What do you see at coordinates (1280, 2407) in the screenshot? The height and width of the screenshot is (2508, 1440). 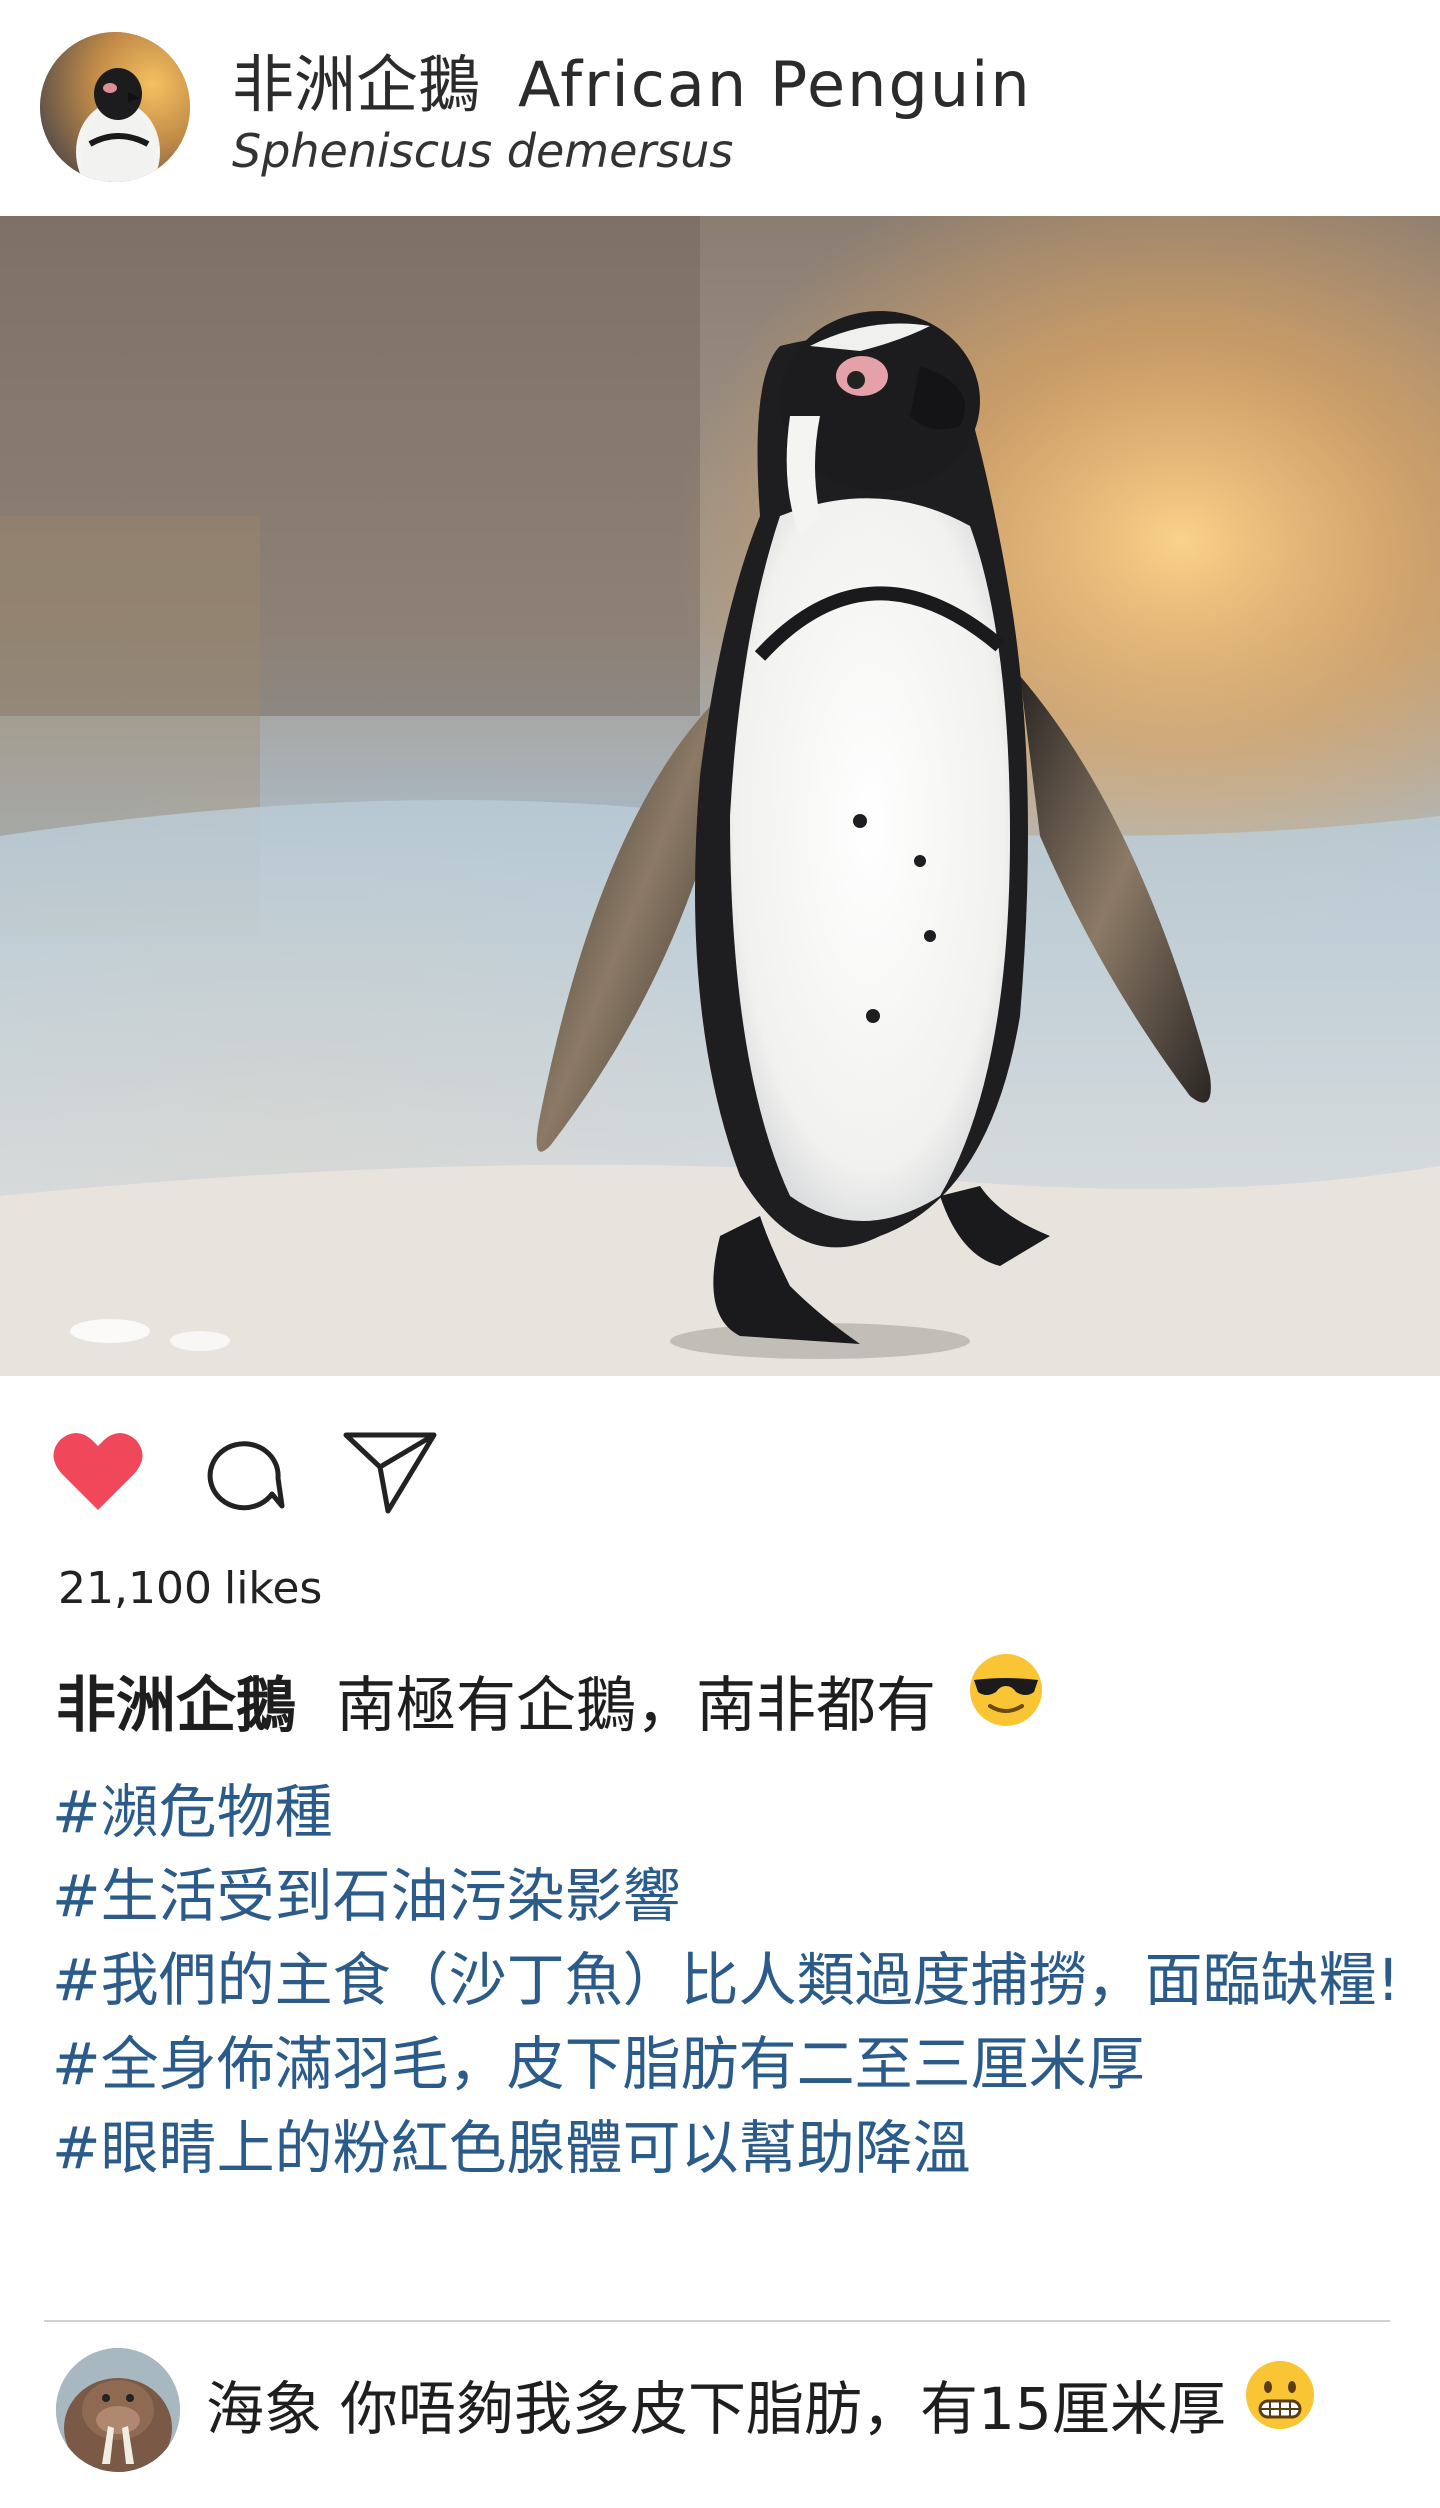 I see `grimacing-face-emoji-icon` at bounding box center [1280, 2407].